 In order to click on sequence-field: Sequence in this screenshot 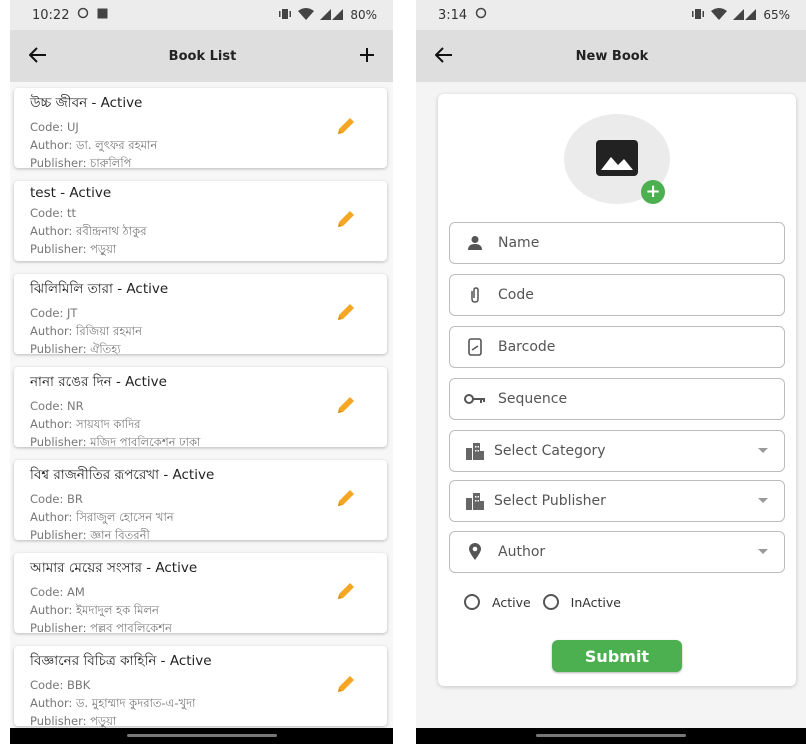, I will do `click(617, 399)`.